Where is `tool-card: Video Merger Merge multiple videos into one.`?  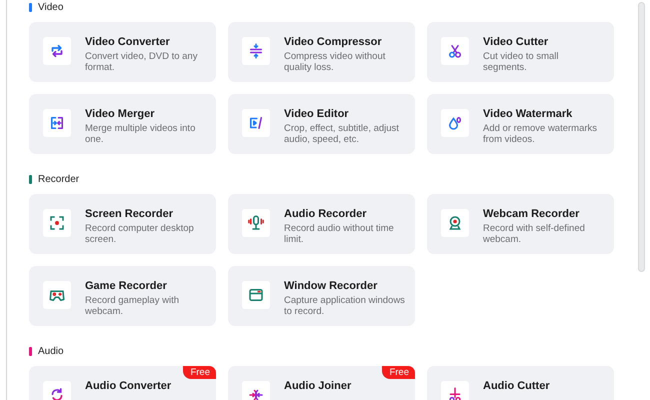
tool-card: Video Merger Merge multiple videos into one. is located at coordinates (122, 124).